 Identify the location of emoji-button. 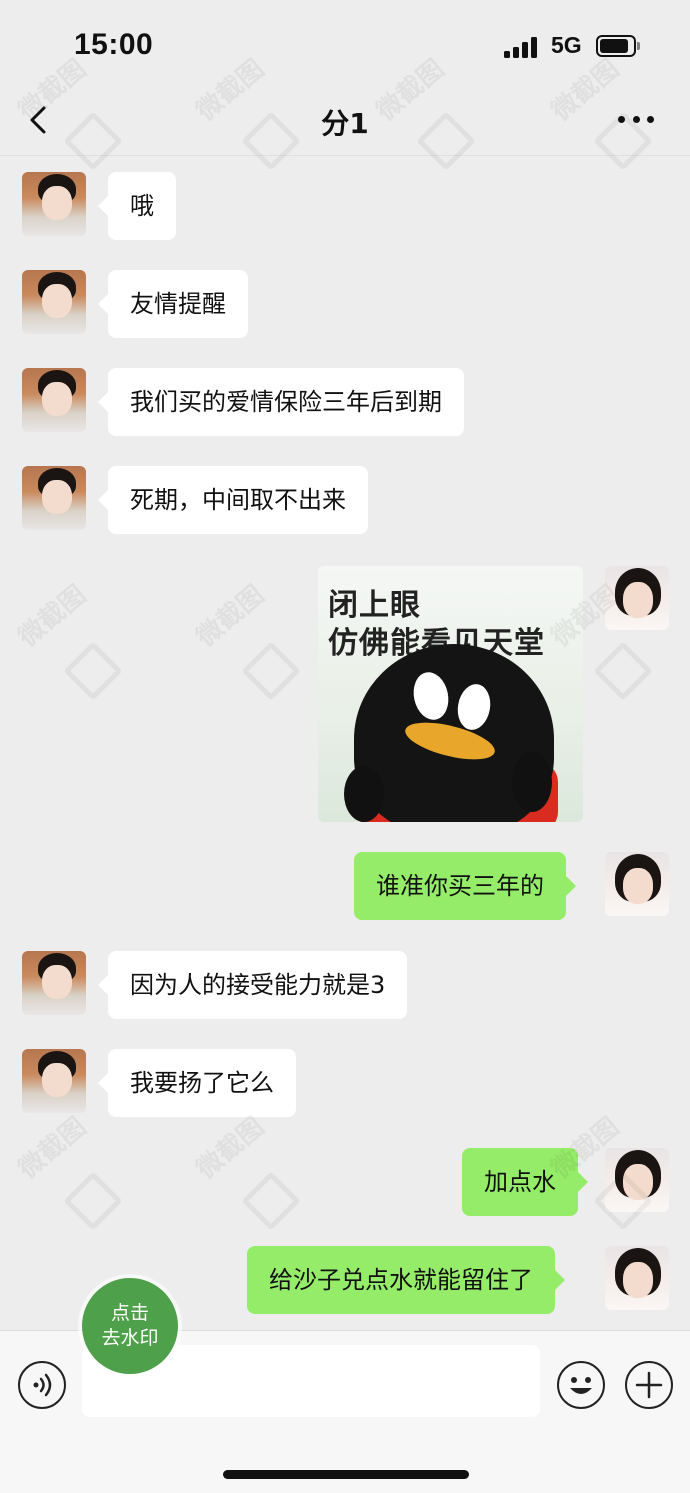
(581, 1385).